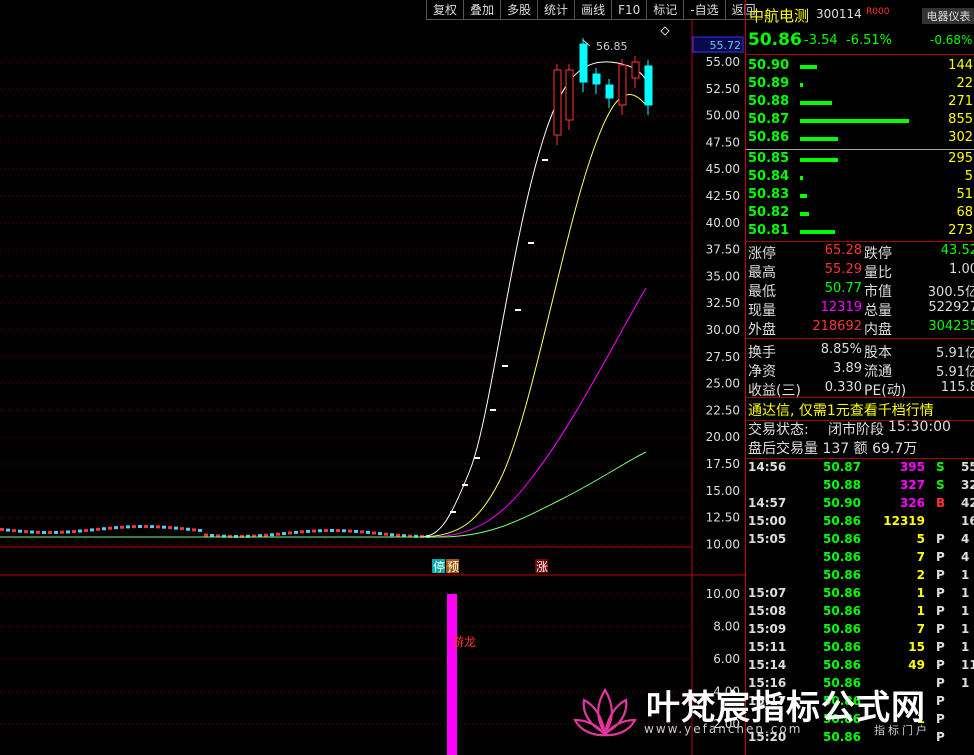  I want to click on buy-order-row: 50.85 295, so click(860, 160).